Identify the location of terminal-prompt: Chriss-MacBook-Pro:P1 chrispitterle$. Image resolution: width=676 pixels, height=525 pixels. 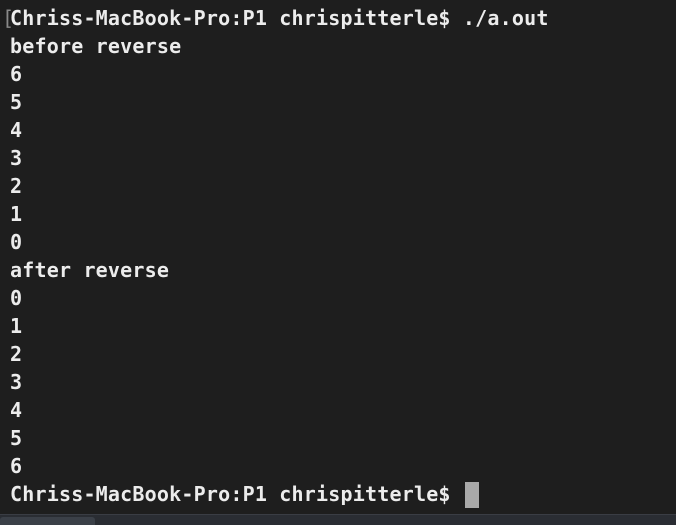
(236, 494).